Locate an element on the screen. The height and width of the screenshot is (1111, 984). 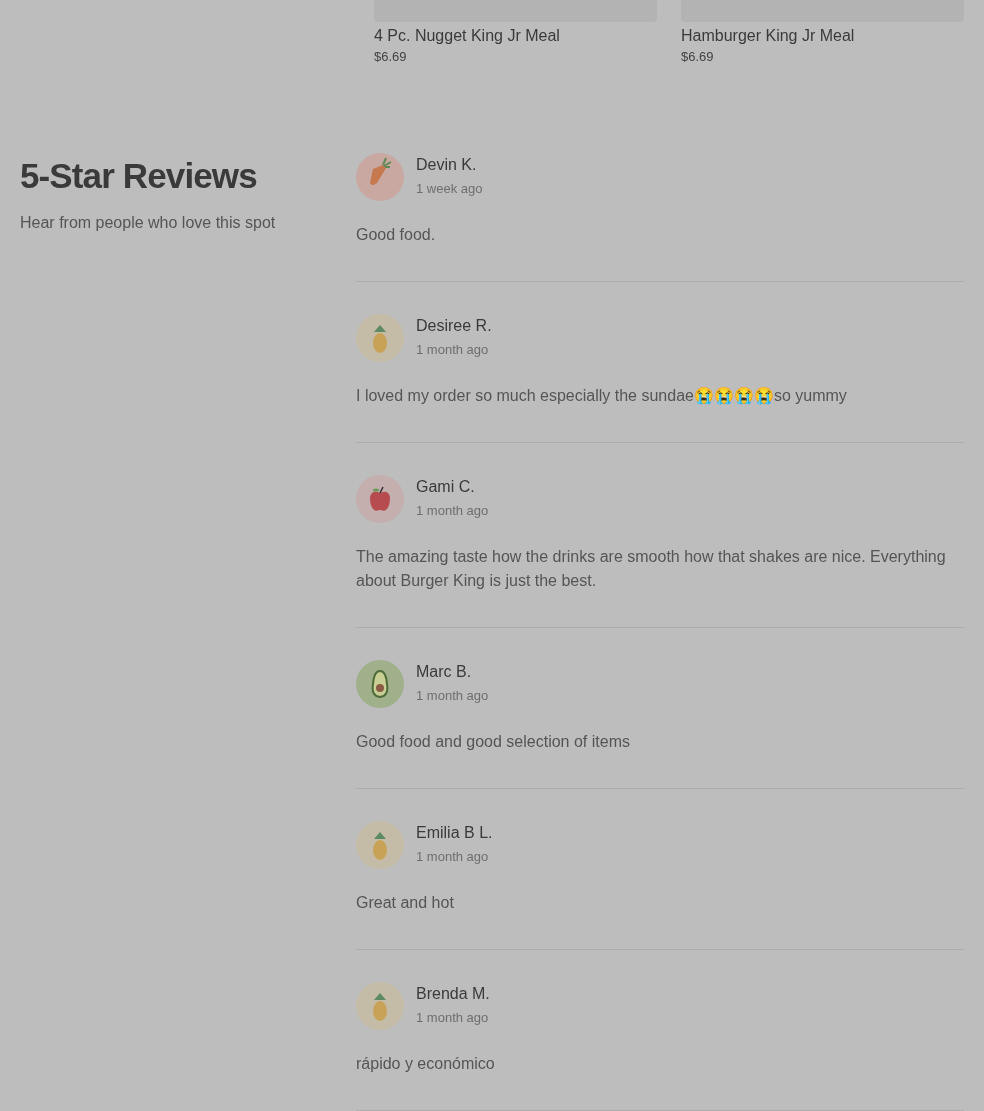
reviewer-name: Gami C. is located at coordinates (445, 487).